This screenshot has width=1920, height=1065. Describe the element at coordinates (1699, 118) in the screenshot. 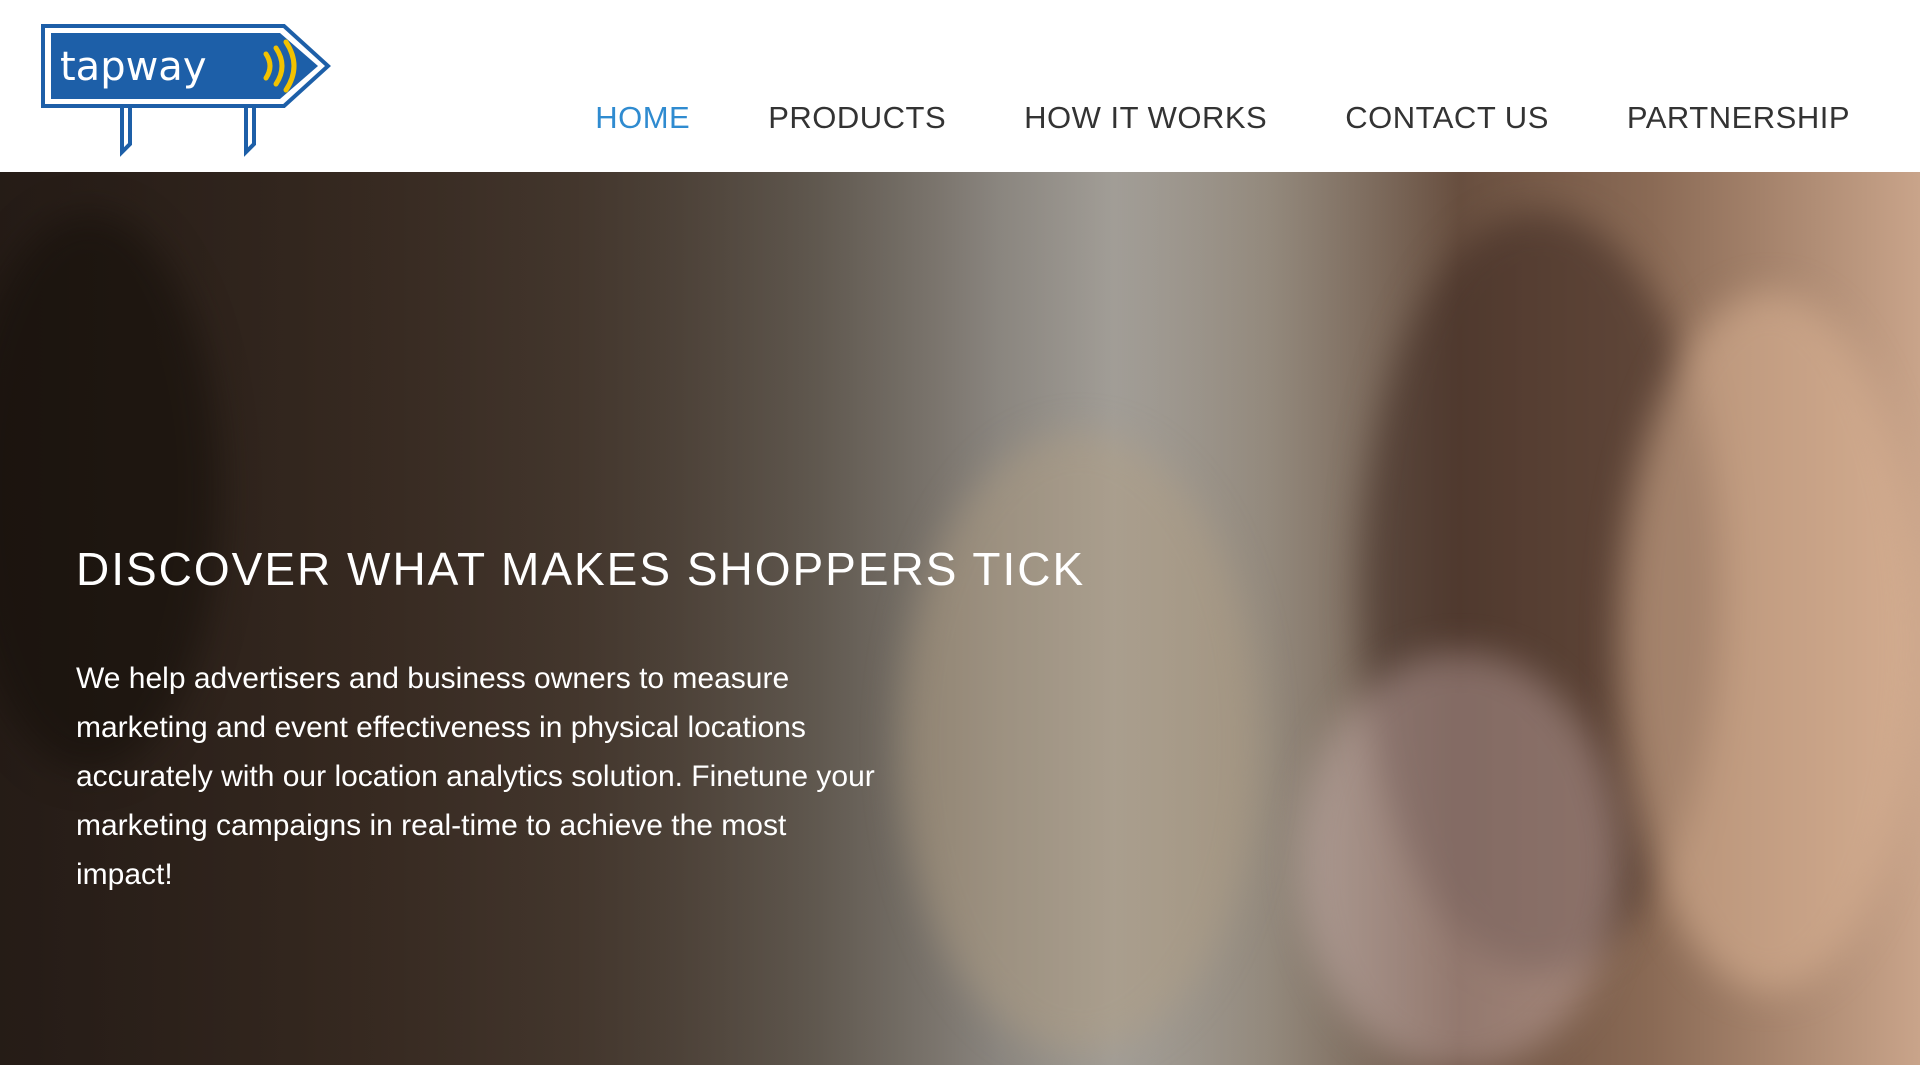

I see `nav-partnership: PARTNERSHIP` at that location.